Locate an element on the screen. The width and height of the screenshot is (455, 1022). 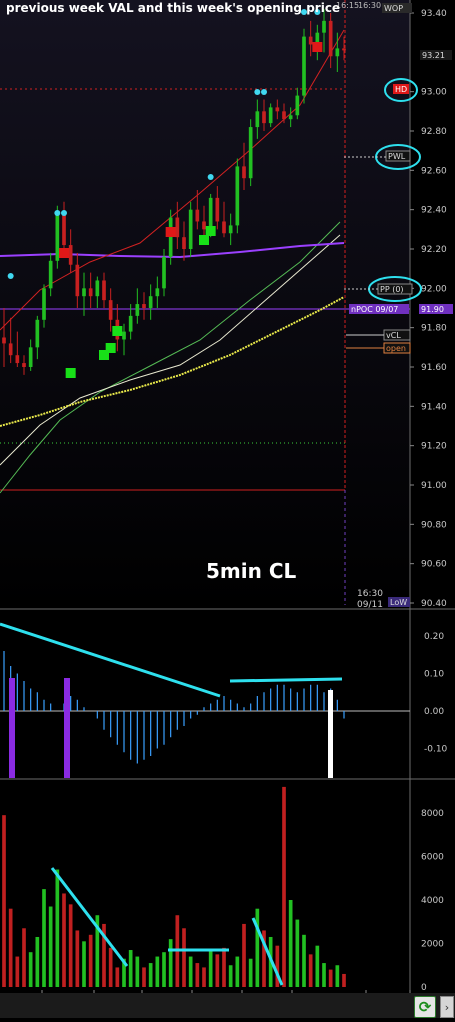
osc-panel-bg is located at coordinates (205, 694).